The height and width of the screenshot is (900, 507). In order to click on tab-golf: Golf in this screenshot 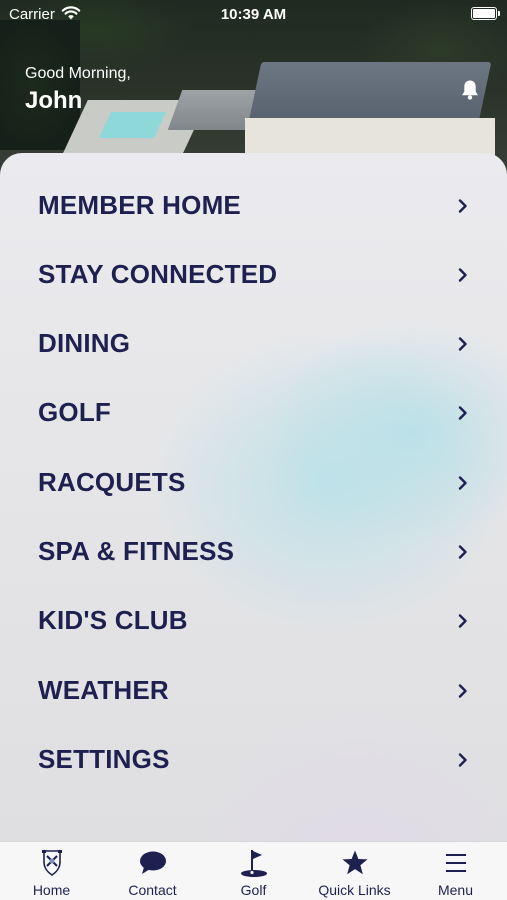, I will do `click(253, 871)`.